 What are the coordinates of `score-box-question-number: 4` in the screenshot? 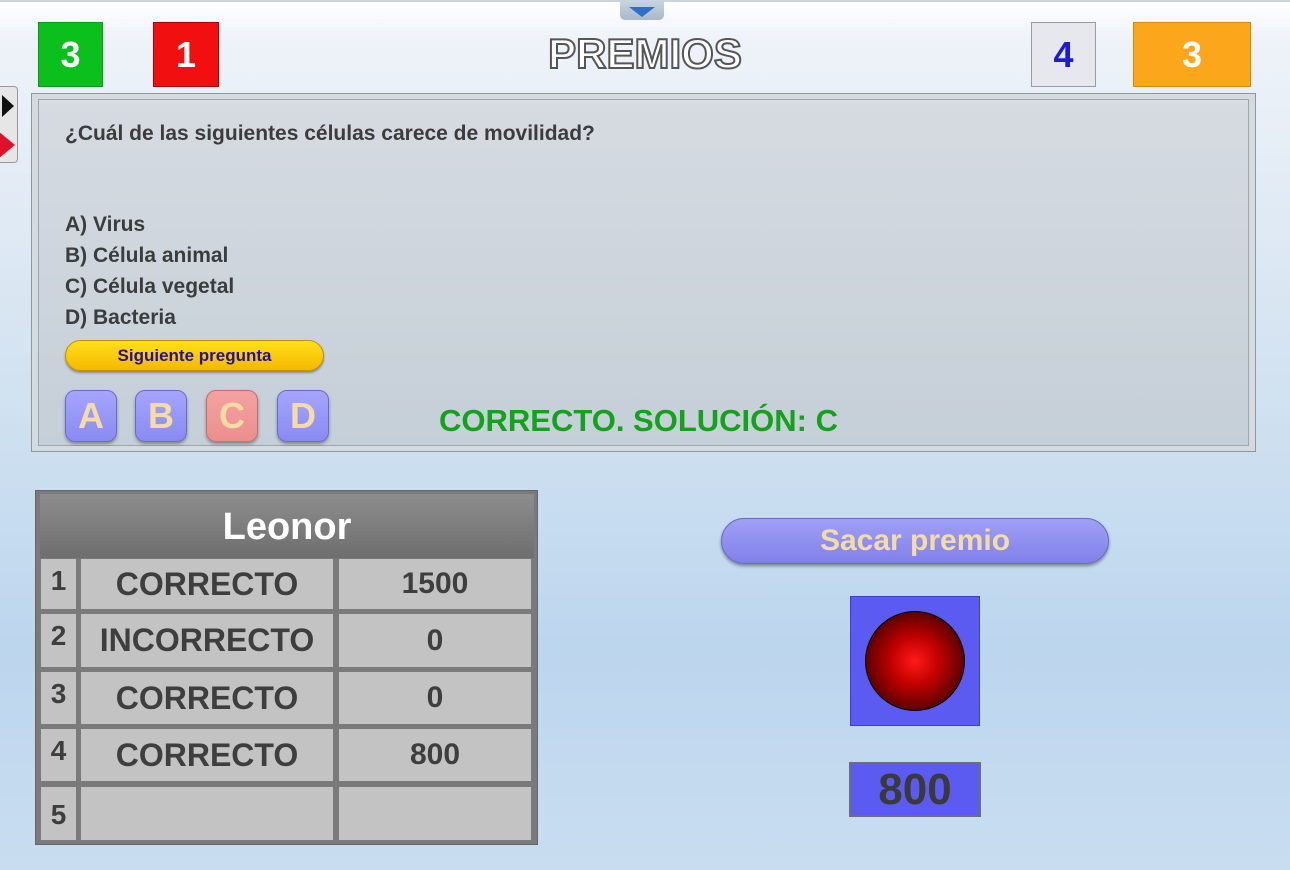 It's located at (1063, 54).